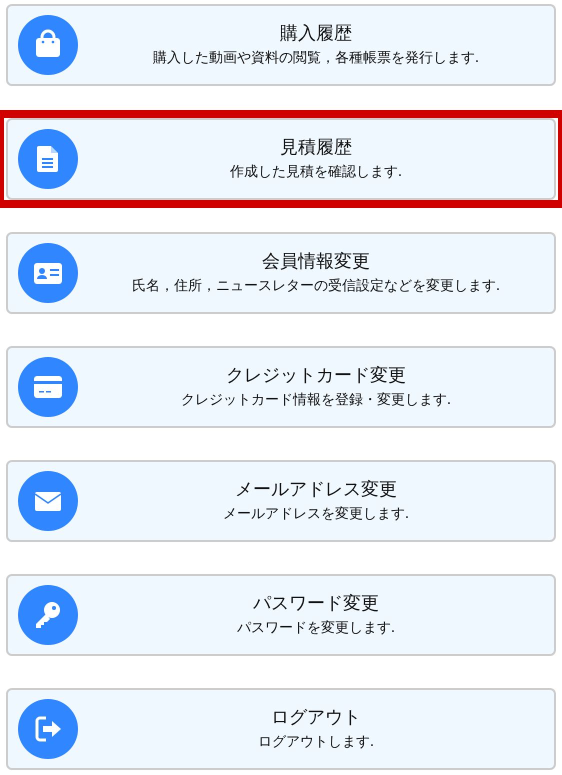 The image size is (562, 775). Describe the element at coordinates (281, 501) in the screenshot. I see `menu-card: メールアドレス変更 メールアドレスを変更します.` at that location.